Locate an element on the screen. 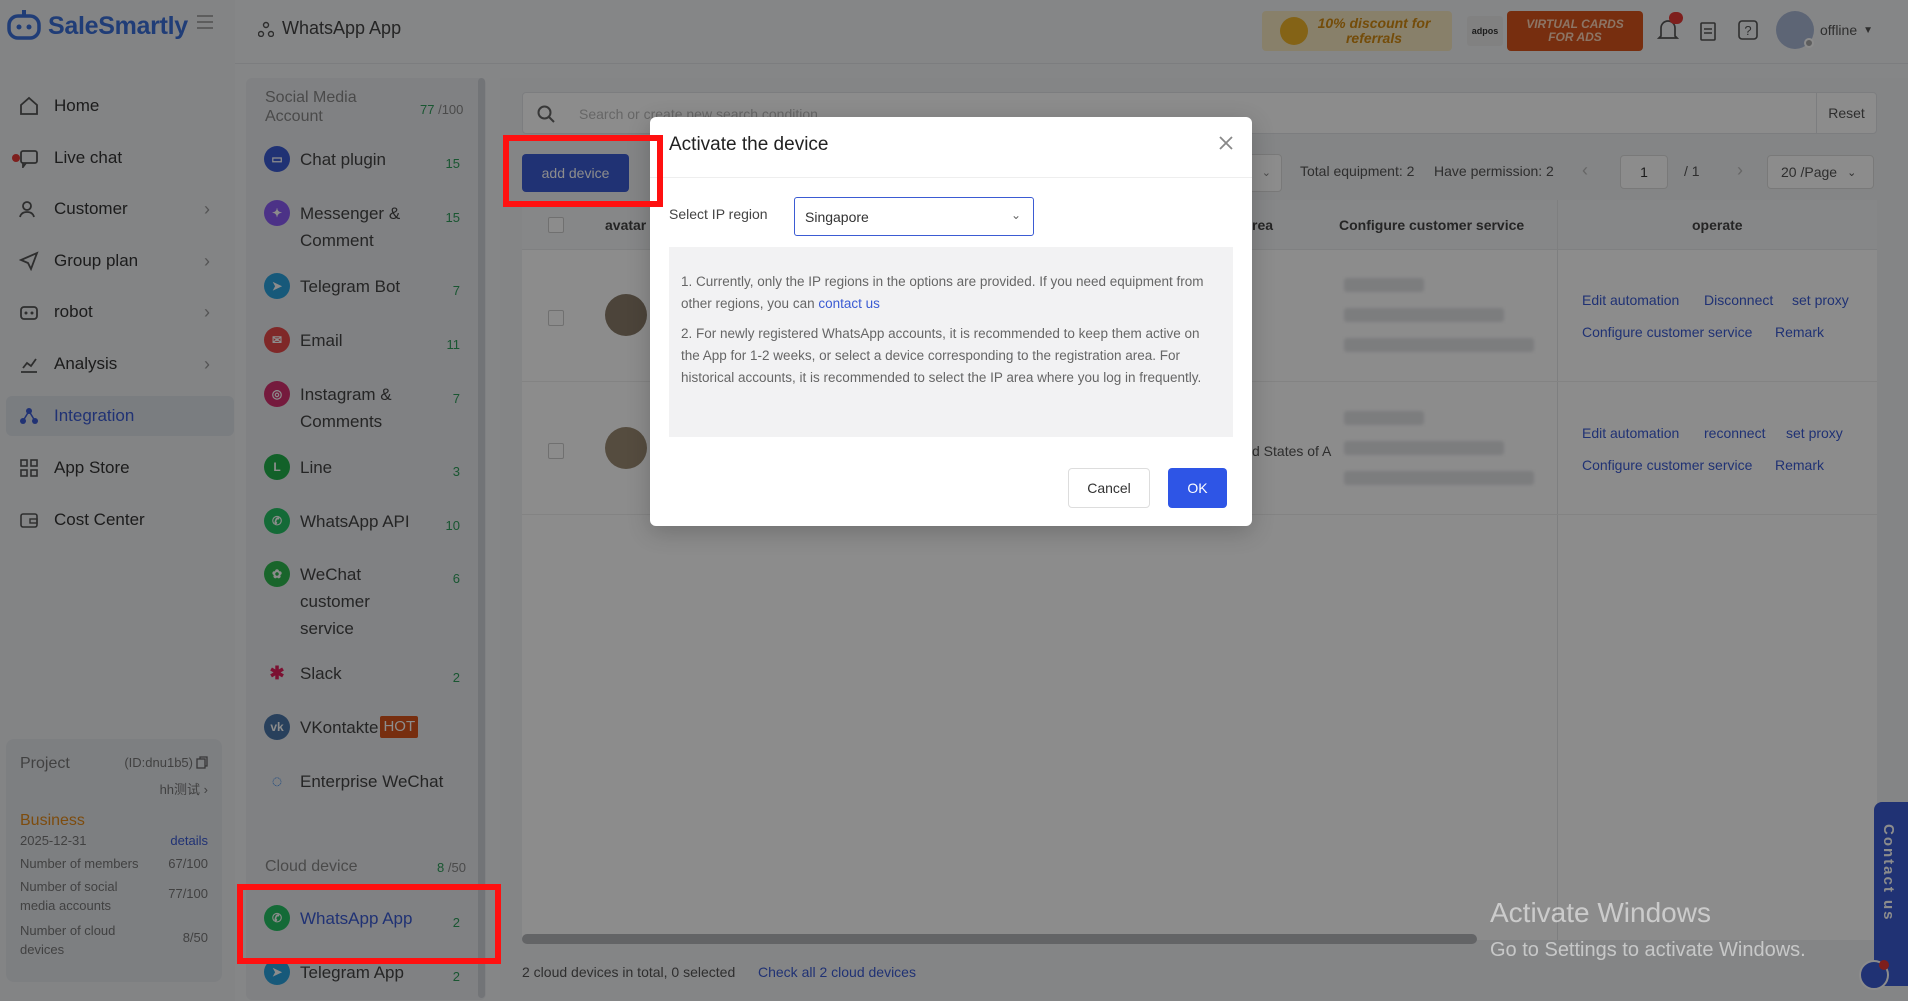 The height and width of the screenshot is (1001, 1908). ip-region-value: Singapore is located at coordinates (837, 216).